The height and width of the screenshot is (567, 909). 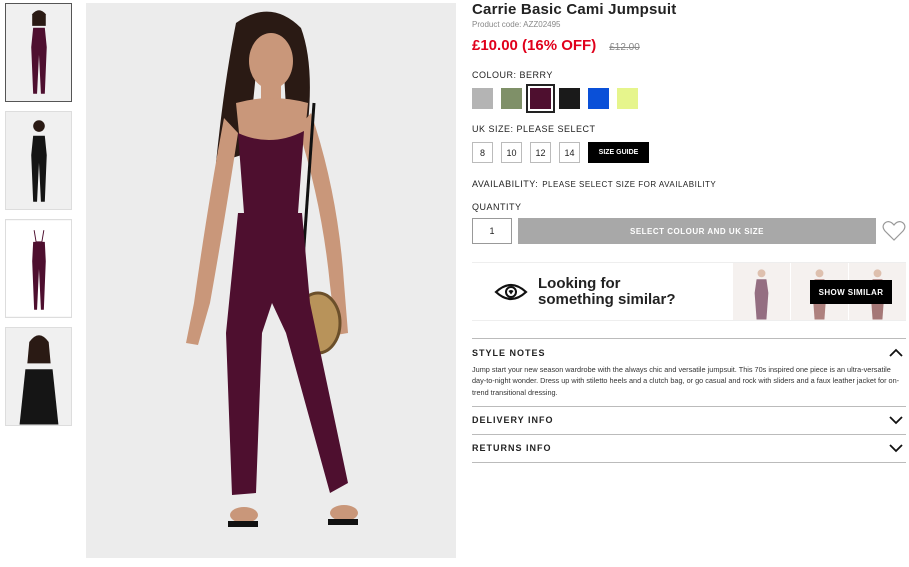 I want to click on swatch-black, so click(x=569, y=98).